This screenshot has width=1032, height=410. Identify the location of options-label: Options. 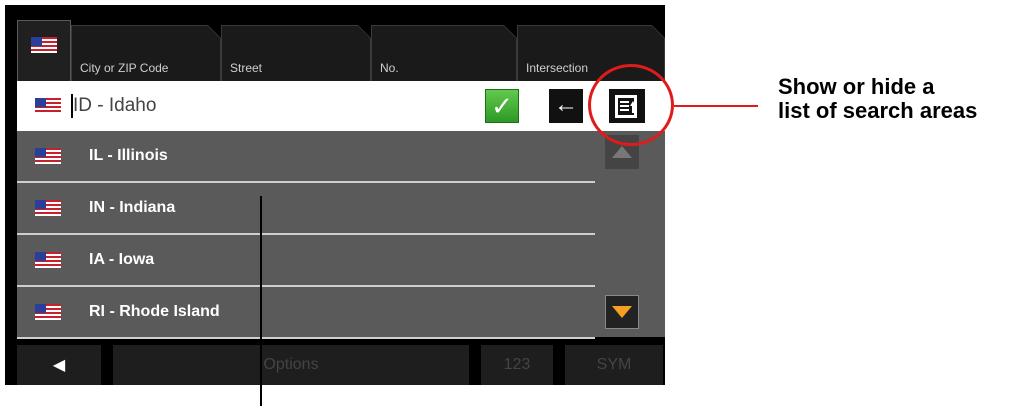
(291, 364).